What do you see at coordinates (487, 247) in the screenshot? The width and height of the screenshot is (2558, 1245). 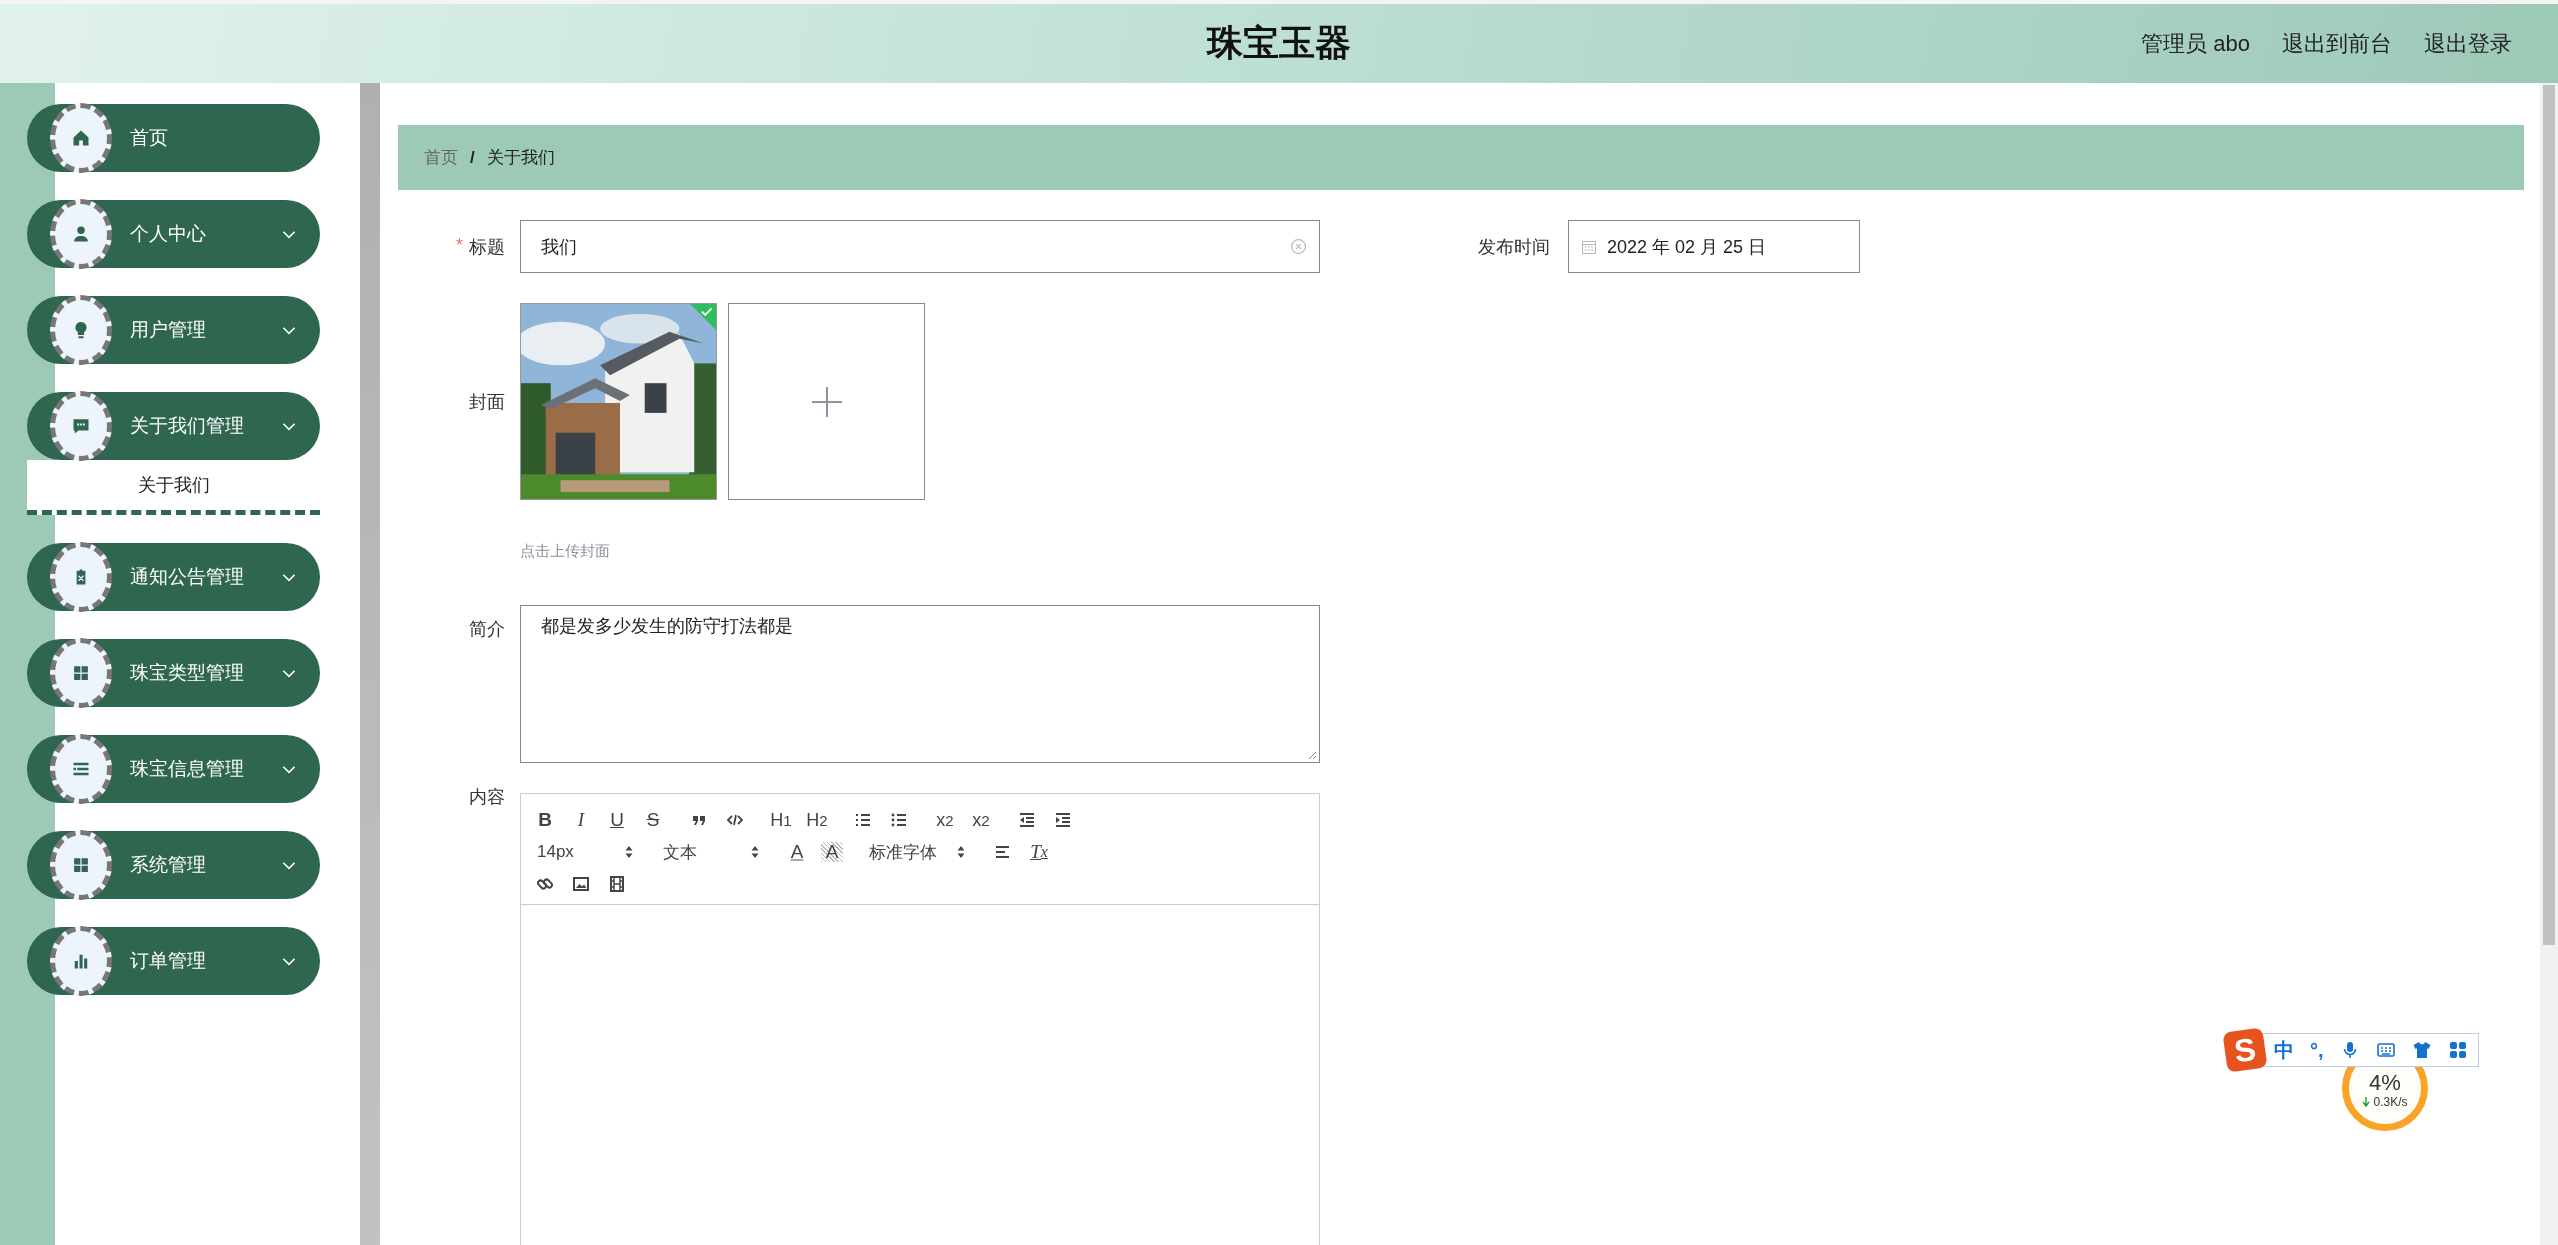 I see `field-label: 标题` at bounding box center [487, 247].